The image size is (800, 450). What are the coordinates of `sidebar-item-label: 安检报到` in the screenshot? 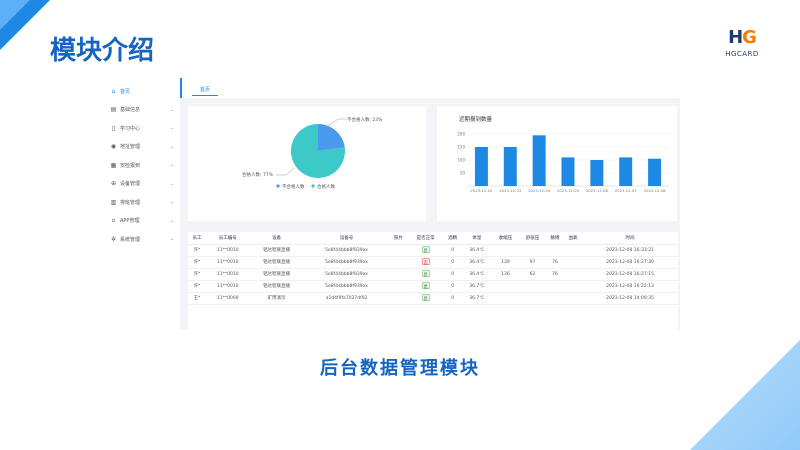 It's located at (130, 165).